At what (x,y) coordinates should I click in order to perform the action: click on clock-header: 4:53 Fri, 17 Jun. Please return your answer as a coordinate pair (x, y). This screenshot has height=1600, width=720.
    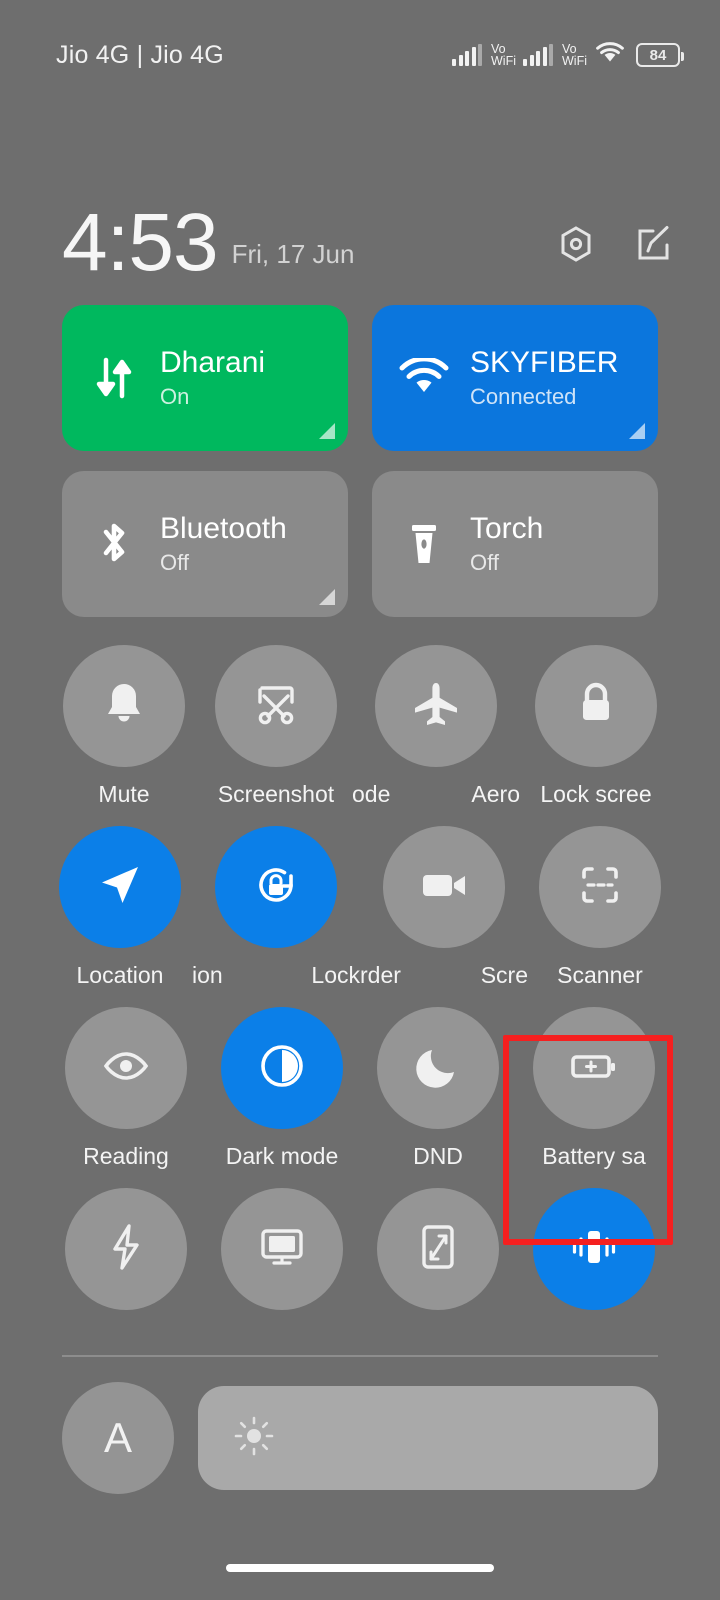
    Looking at the image, I should click on (360, 231).